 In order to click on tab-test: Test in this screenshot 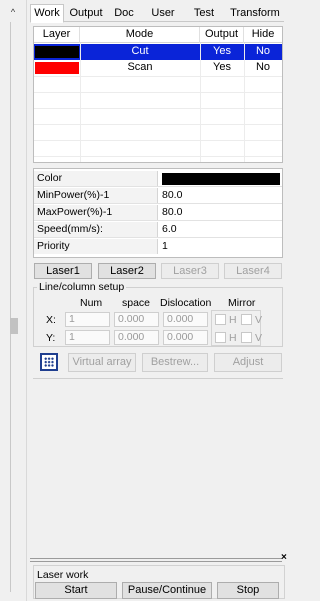, I will do `click(204, 13)`.